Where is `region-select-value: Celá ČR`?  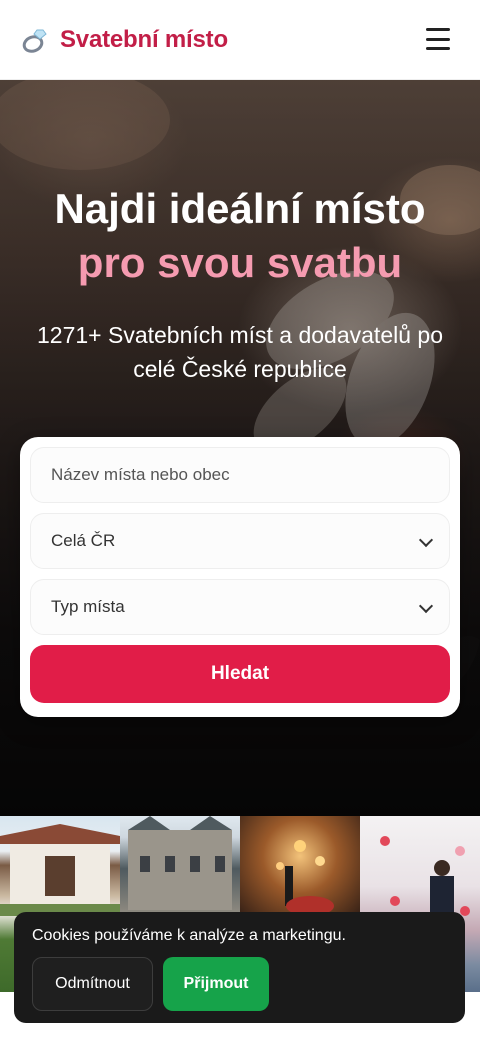
region-select-value: Celá ČR is located at coordinates (83, 540).